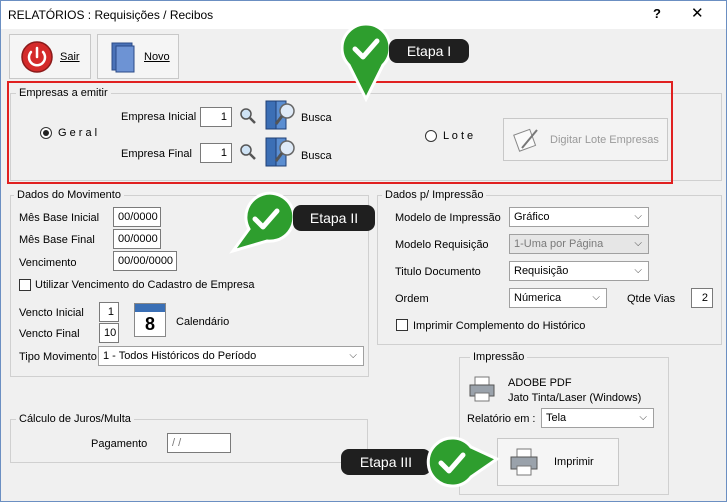 This screenshot has width=727, height=502. Describe the element at coordinates (556, 418) in the screenshot. I see `relatorio-em-value: Tela` at that location.